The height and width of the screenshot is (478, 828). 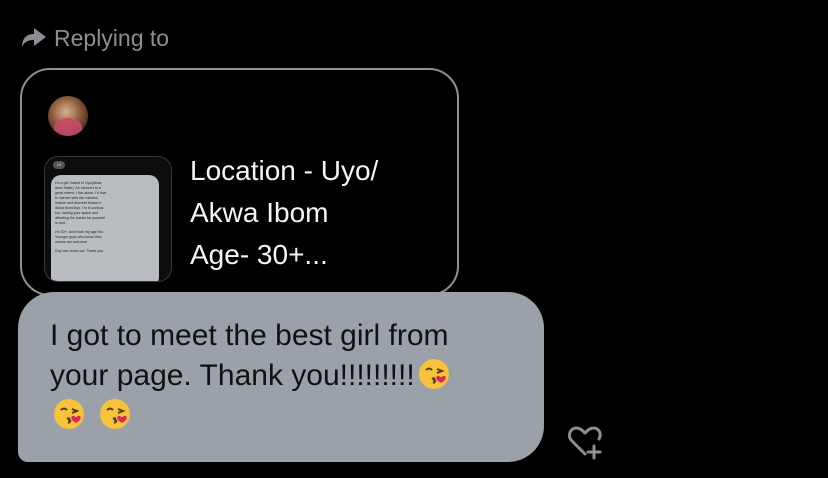 I want to click on message-line-with-emoji: your page. Thank you!!!!!!!!!, so click(x=282, y=376).